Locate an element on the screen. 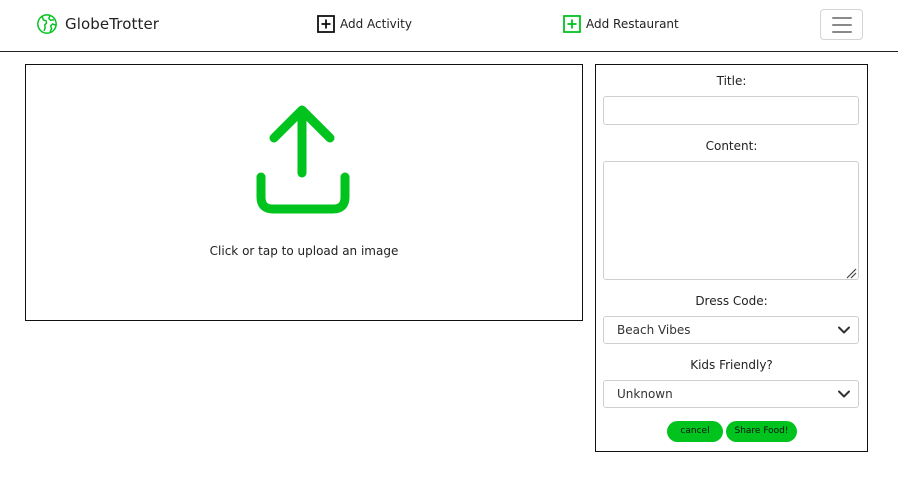  cancel-button: cancel is located at coordinates (695, 431).